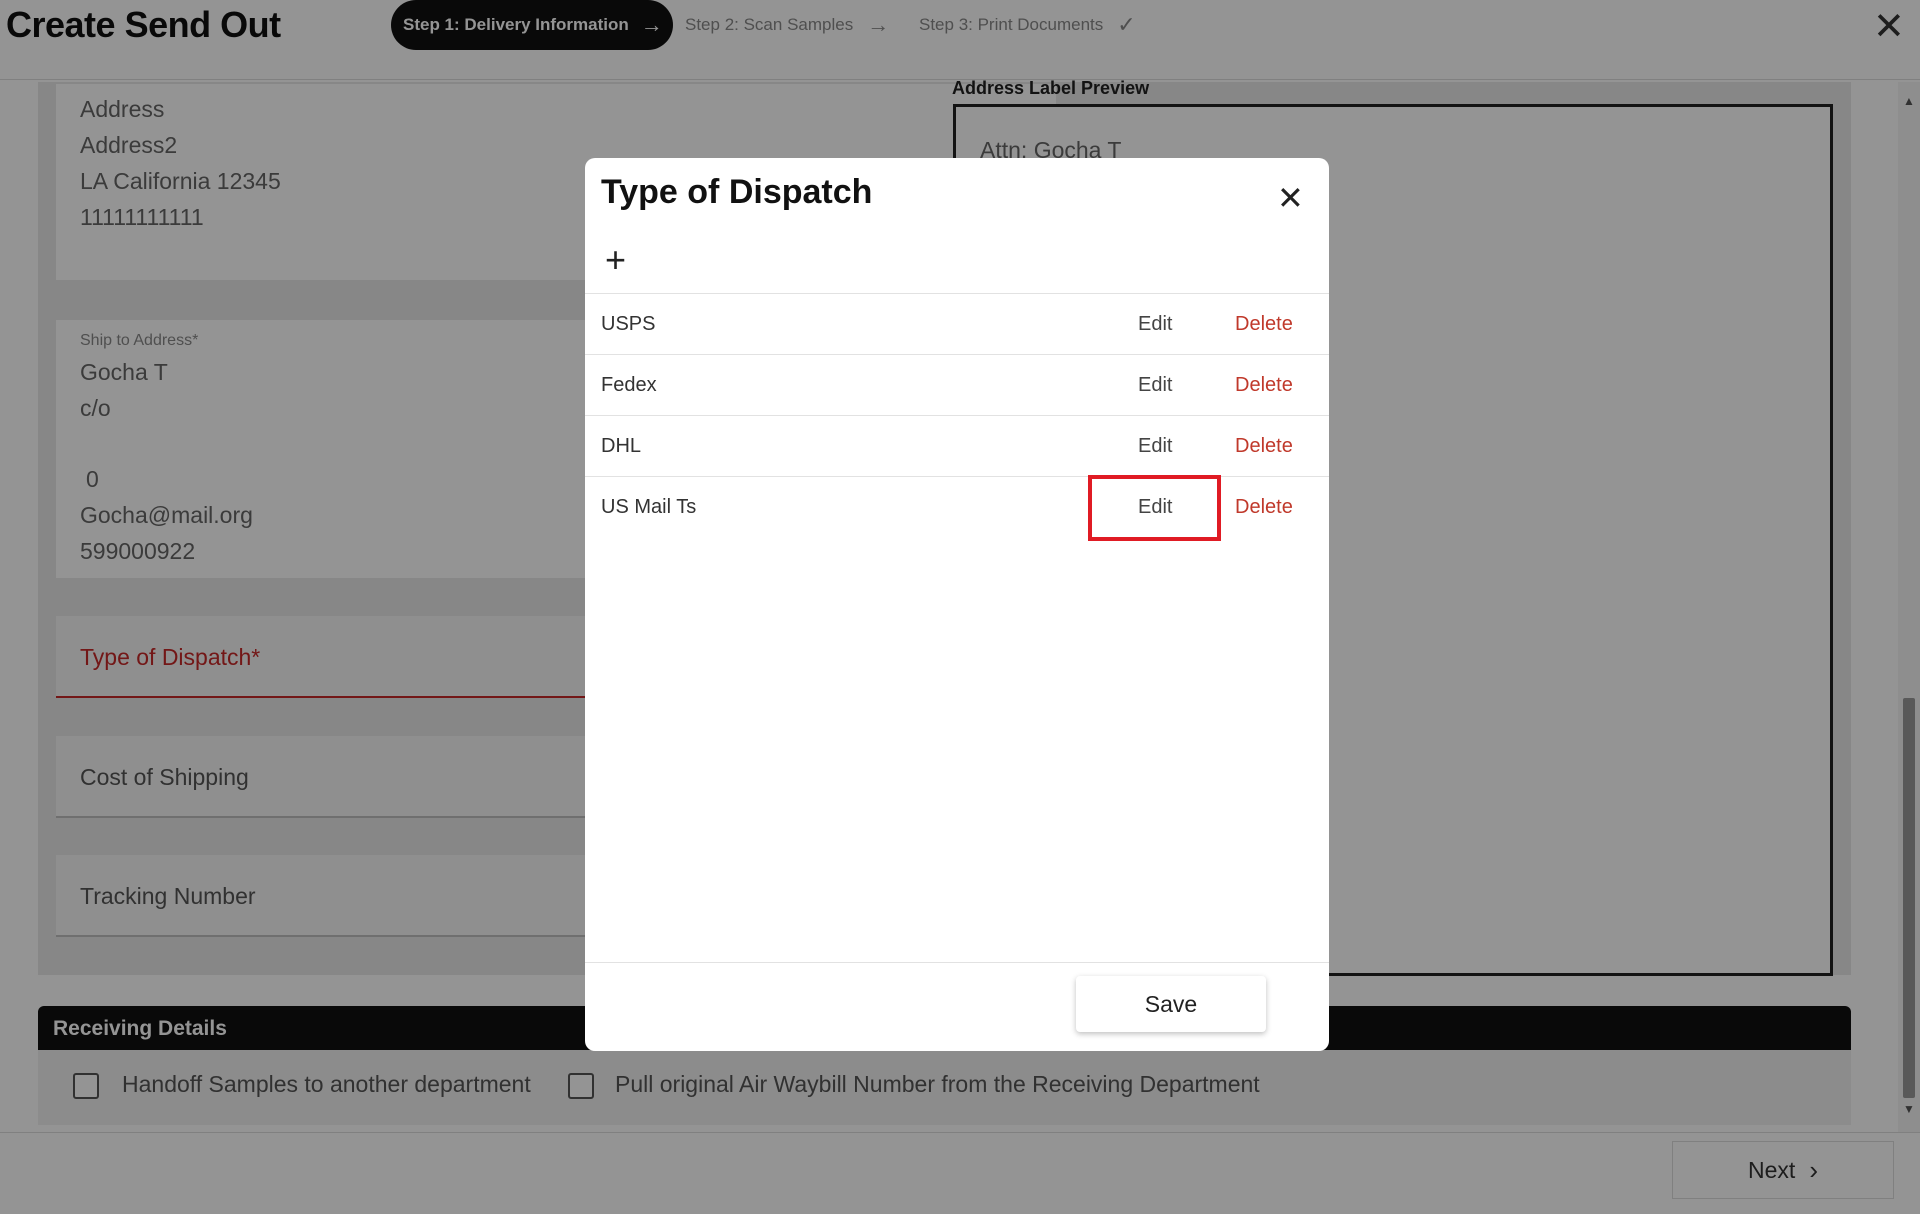 This screenshot has width=1920, height=1214. Describe the element at coordinates (957, 1006) in the screenshot. I see `dialog-footer: Save` at that location.